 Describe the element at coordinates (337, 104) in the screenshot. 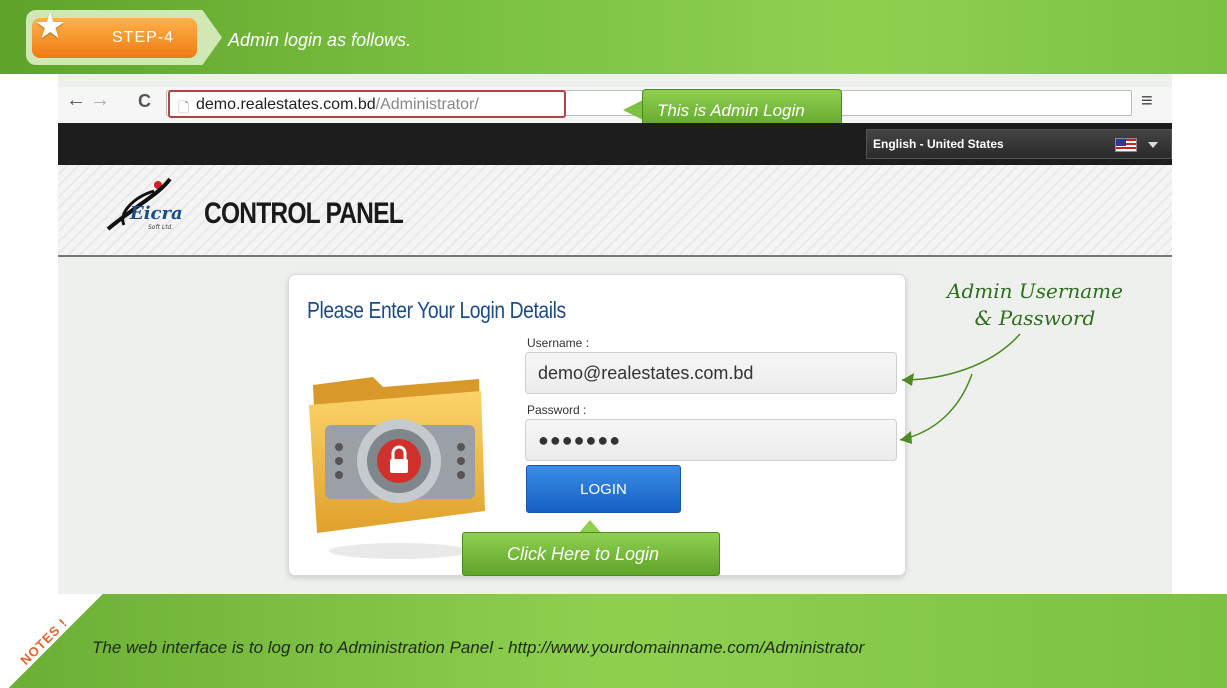

I see `url-text: demo.realestates.com.bd/Administrator/` at that location.